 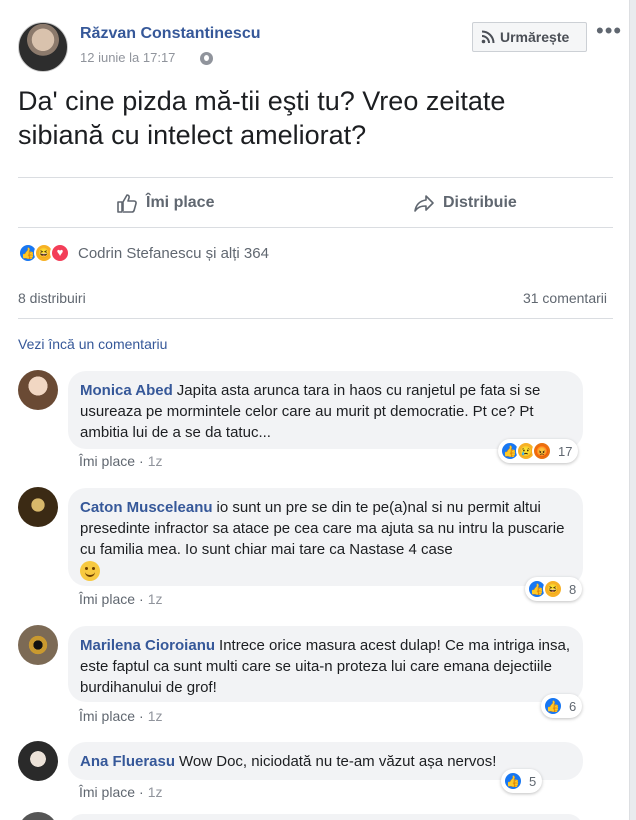 What do you see at coordinates (609, 31) in the screenshot?
I see `more-options-icon: •••` at bounding box center [609, 31].